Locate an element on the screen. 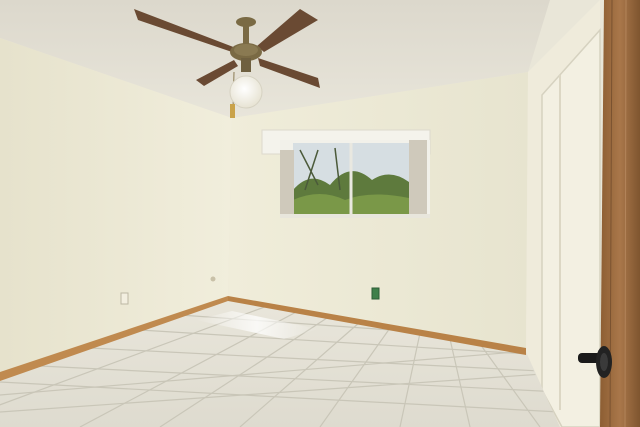  wall-outlet-back is located at coordinates (375, 293).